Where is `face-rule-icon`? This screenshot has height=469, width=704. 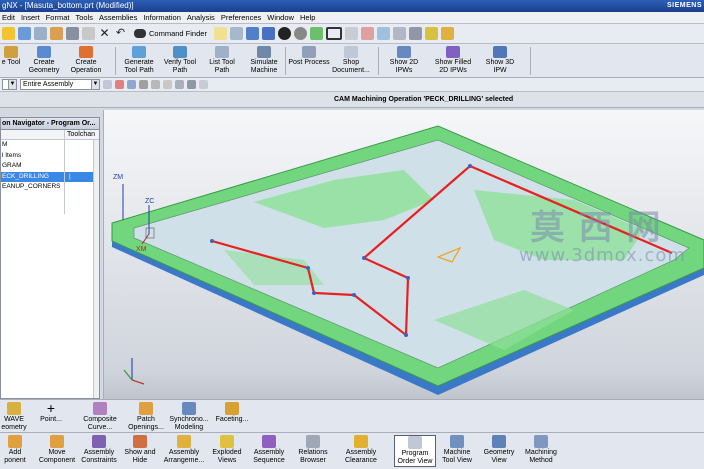 face-rule-icon is located at coordinates (155, 84).